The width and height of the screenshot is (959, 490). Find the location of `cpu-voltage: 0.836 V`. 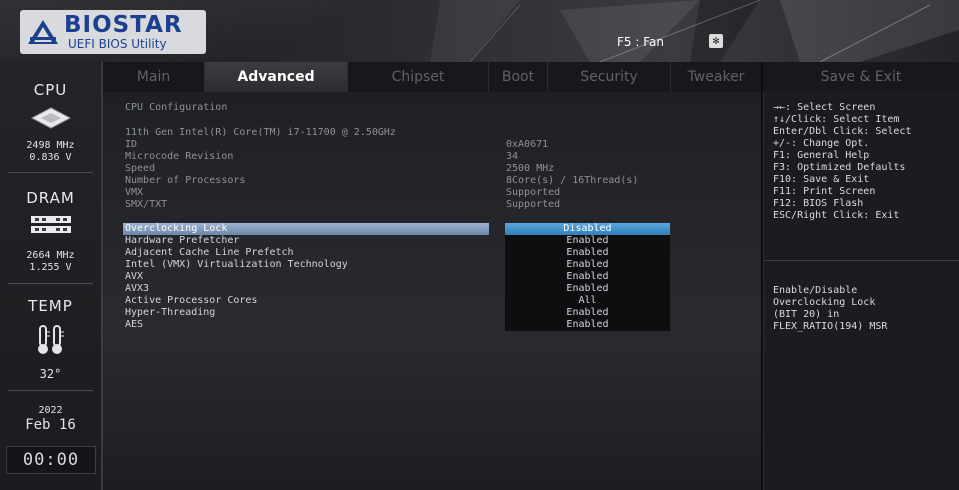

cpu-voltage: 0.836 V is located at coordinates (50, 157).